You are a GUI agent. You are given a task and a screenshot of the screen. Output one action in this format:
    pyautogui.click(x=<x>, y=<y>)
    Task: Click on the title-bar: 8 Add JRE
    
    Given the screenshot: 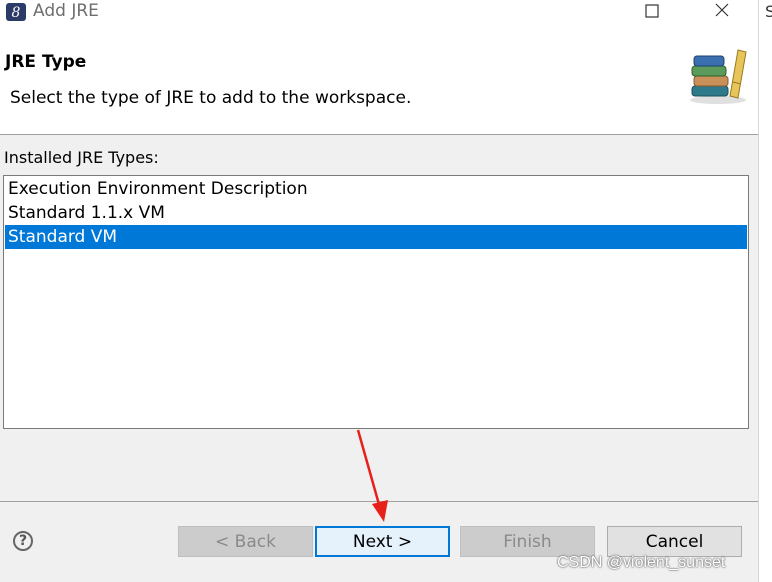 What is the action you would take?
    pyautogui.click(x=379, y=12)
    